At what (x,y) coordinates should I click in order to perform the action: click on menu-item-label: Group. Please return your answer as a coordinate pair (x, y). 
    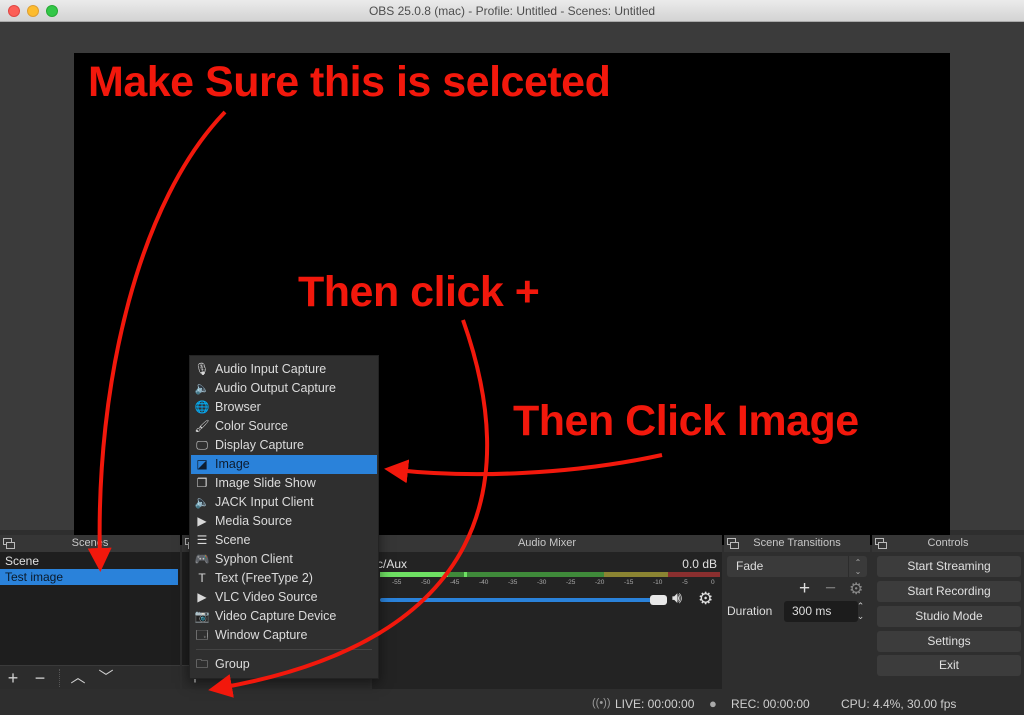
    Looking at the image, I should click on (232, 664).